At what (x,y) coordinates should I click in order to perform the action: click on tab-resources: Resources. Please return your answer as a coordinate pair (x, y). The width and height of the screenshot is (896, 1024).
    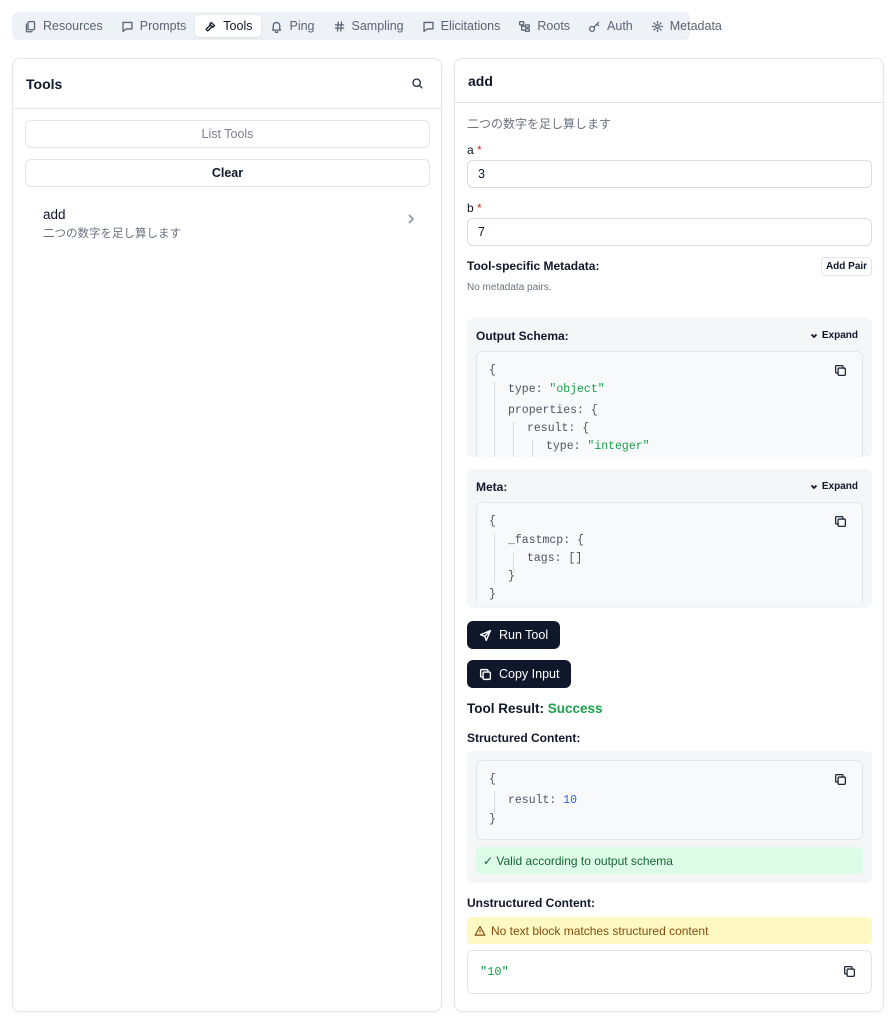
    Looking at the image, I should click on (63, 26).